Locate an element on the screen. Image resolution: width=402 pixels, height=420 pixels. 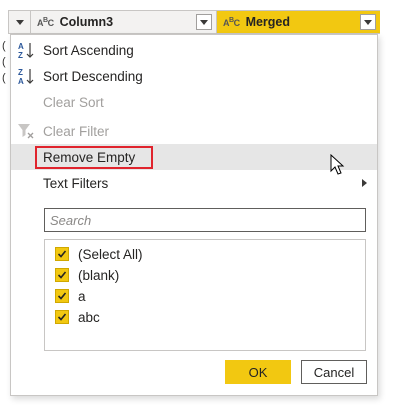
clear-filter-icon is located at coordinates (26, 131).